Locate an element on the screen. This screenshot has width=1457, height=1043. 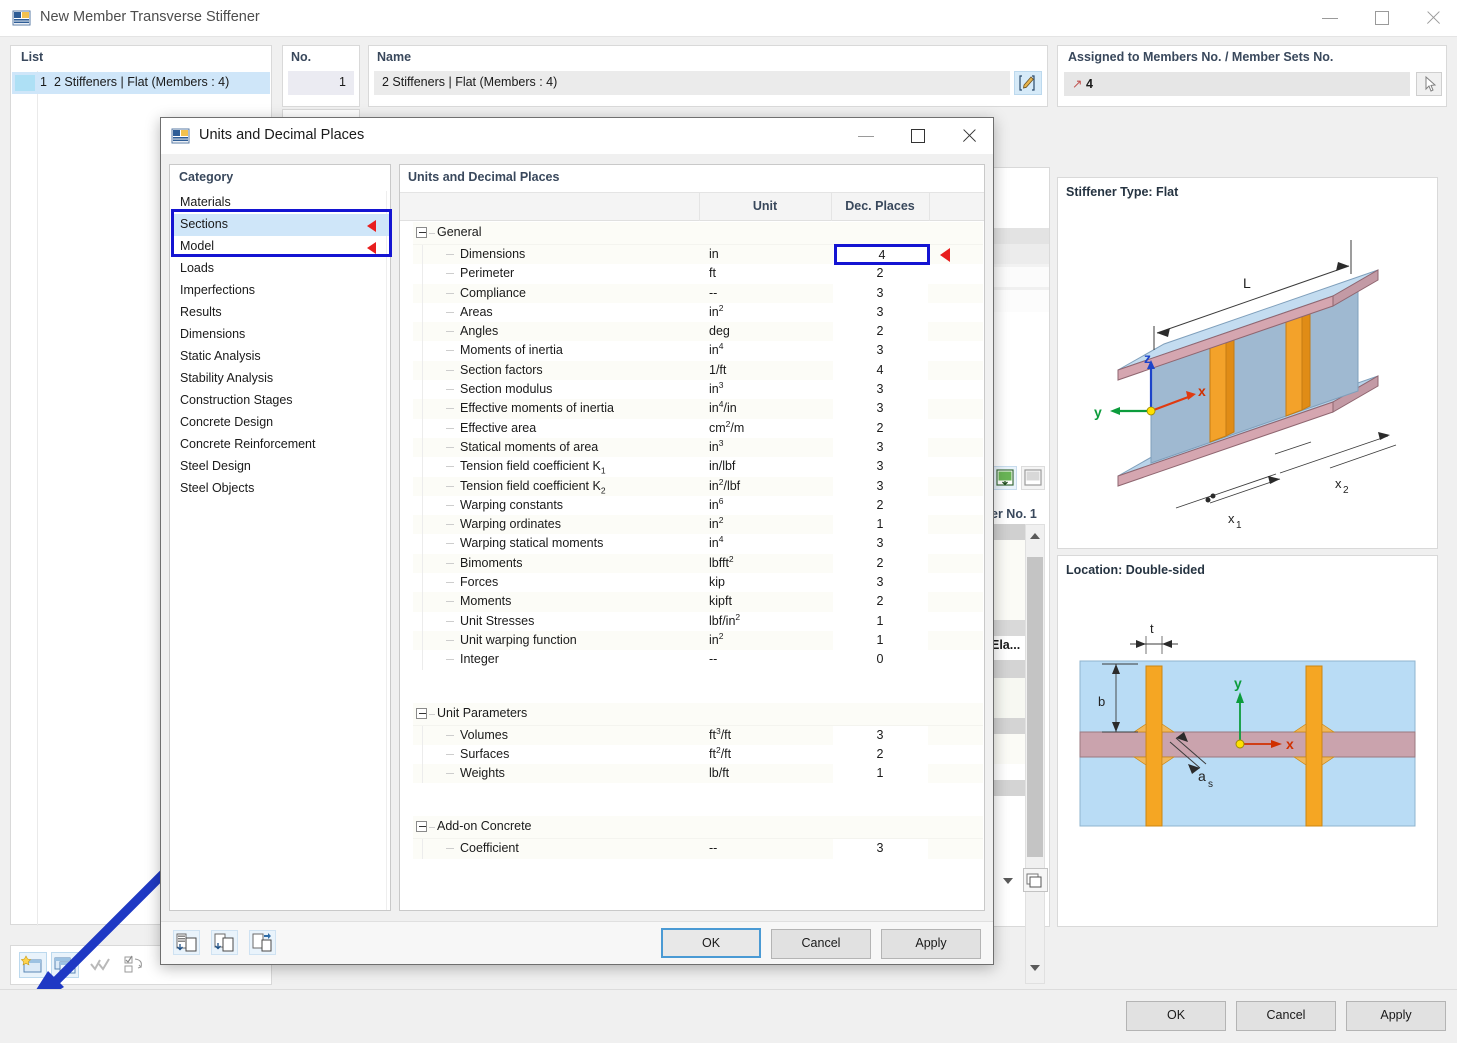
table-row: Moments kipft 2 is located at coordinates (698, 602).